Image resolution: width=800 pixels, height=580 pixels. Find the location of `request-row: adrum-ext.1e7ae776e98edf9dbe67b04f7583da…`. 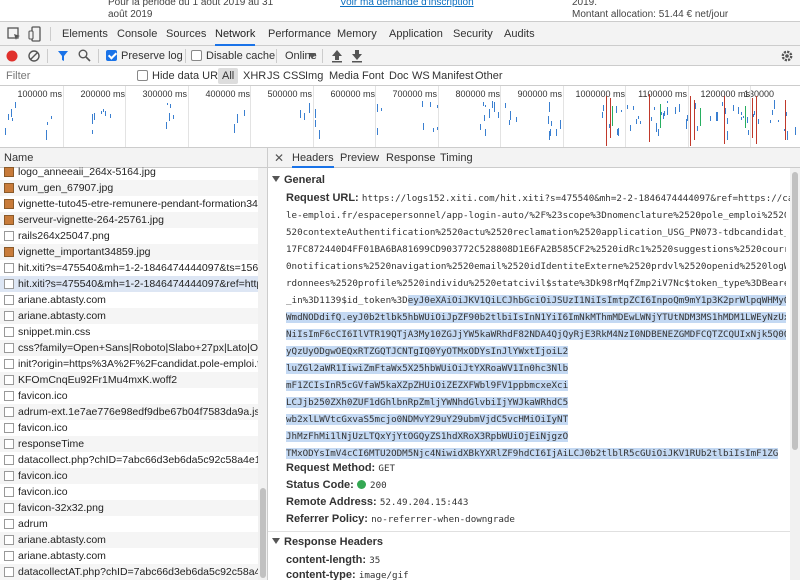

request-row: adrum-ext.1e7ae776e98edf9dbe67b04f7583da… is located at coordinates (129, 412).